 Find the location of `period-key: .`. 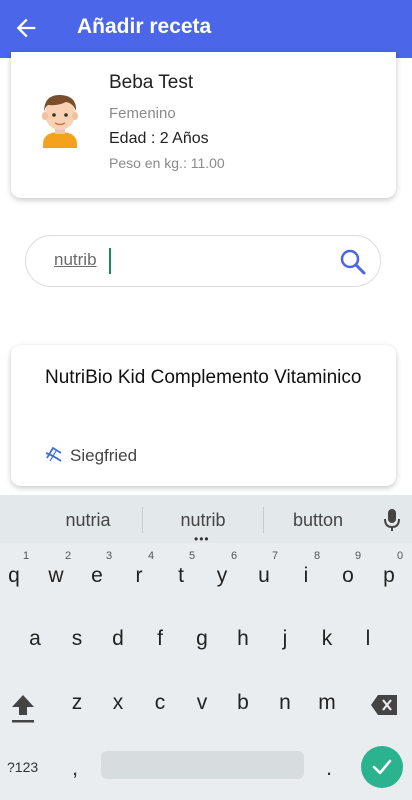

period-key: . is located at coordinates (329, 768).